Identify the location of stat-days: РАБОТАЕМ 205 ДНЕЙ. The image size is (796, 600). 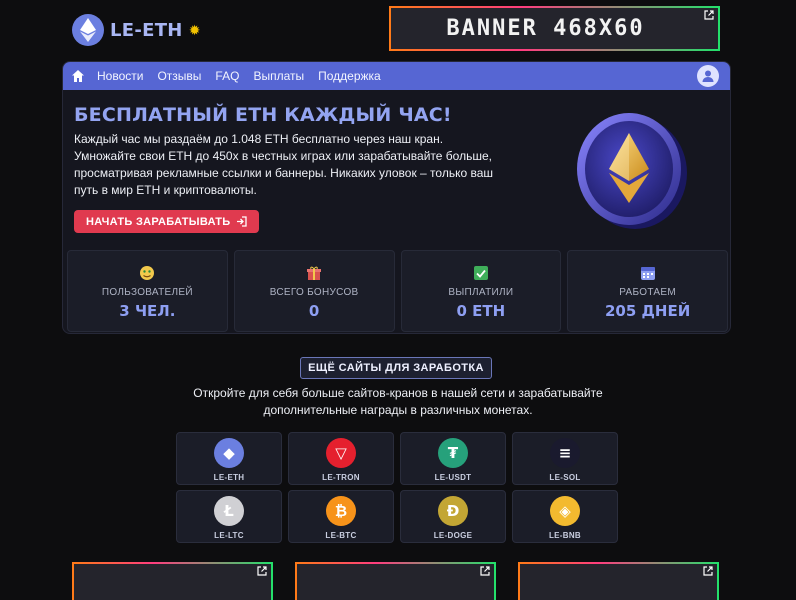
(647, 291).